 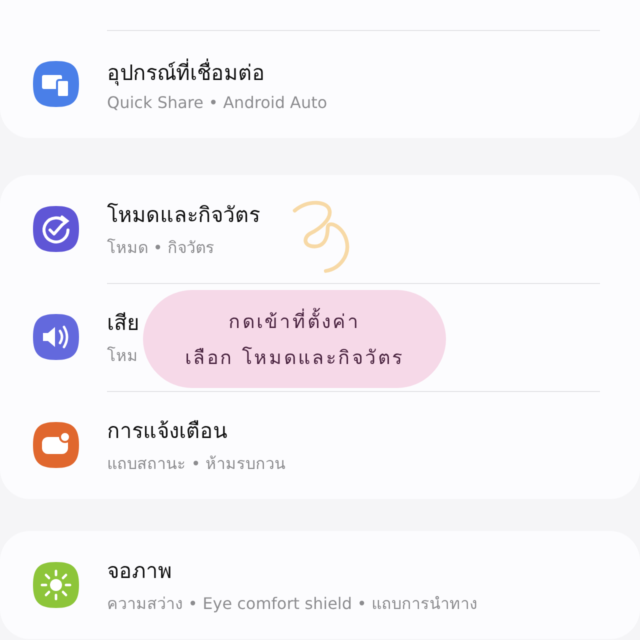 I want to click on setting-summary: โหมด • กิจวัตร, so click(x=161, y=248).